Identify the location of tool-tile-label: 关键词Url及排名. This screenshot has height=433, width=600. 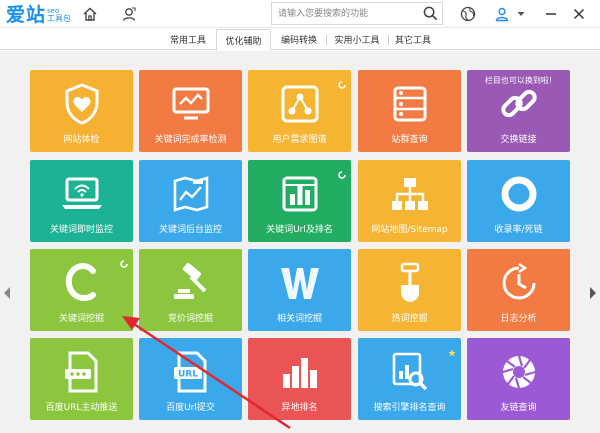
(299, 230).